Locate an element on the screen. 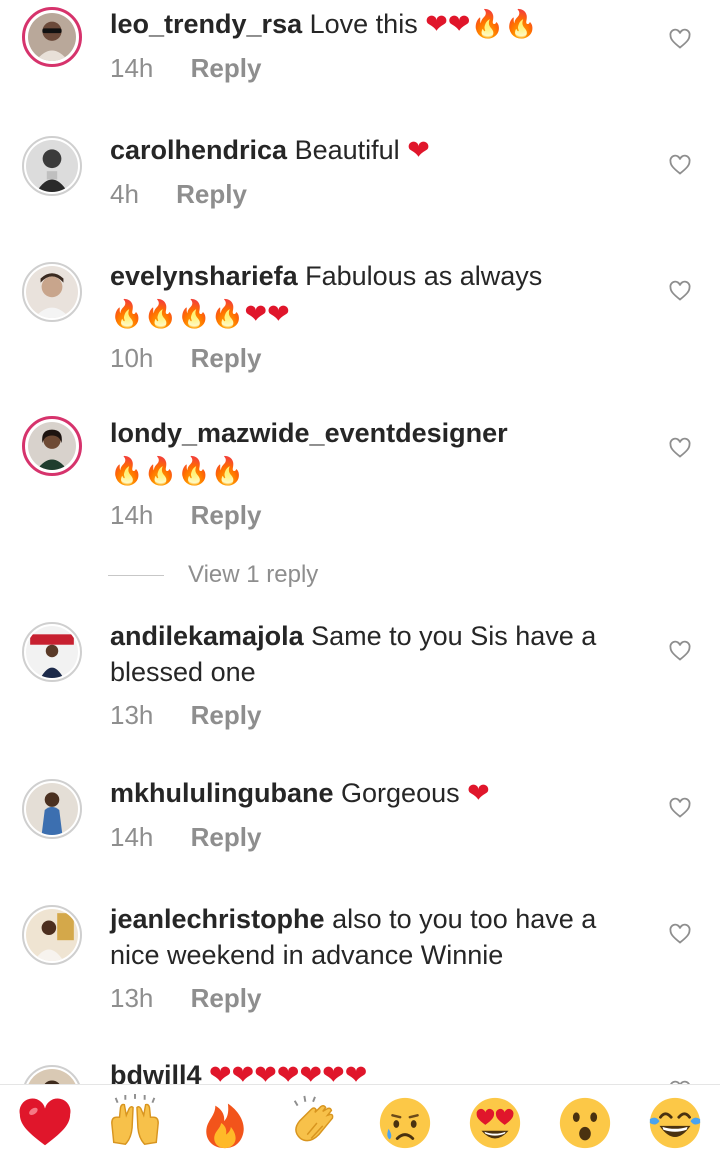 The image size is (720, 1161). emoji-reaction-bar is located at coordinates (360, 1122).